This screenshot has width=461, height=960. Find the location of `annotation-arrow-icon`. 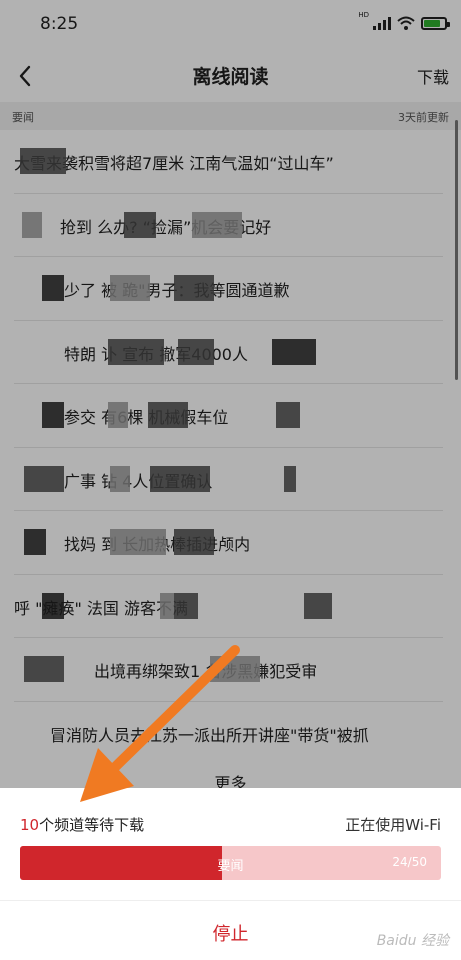

annotation-arrow-icon is located at coordinates (160, 723).